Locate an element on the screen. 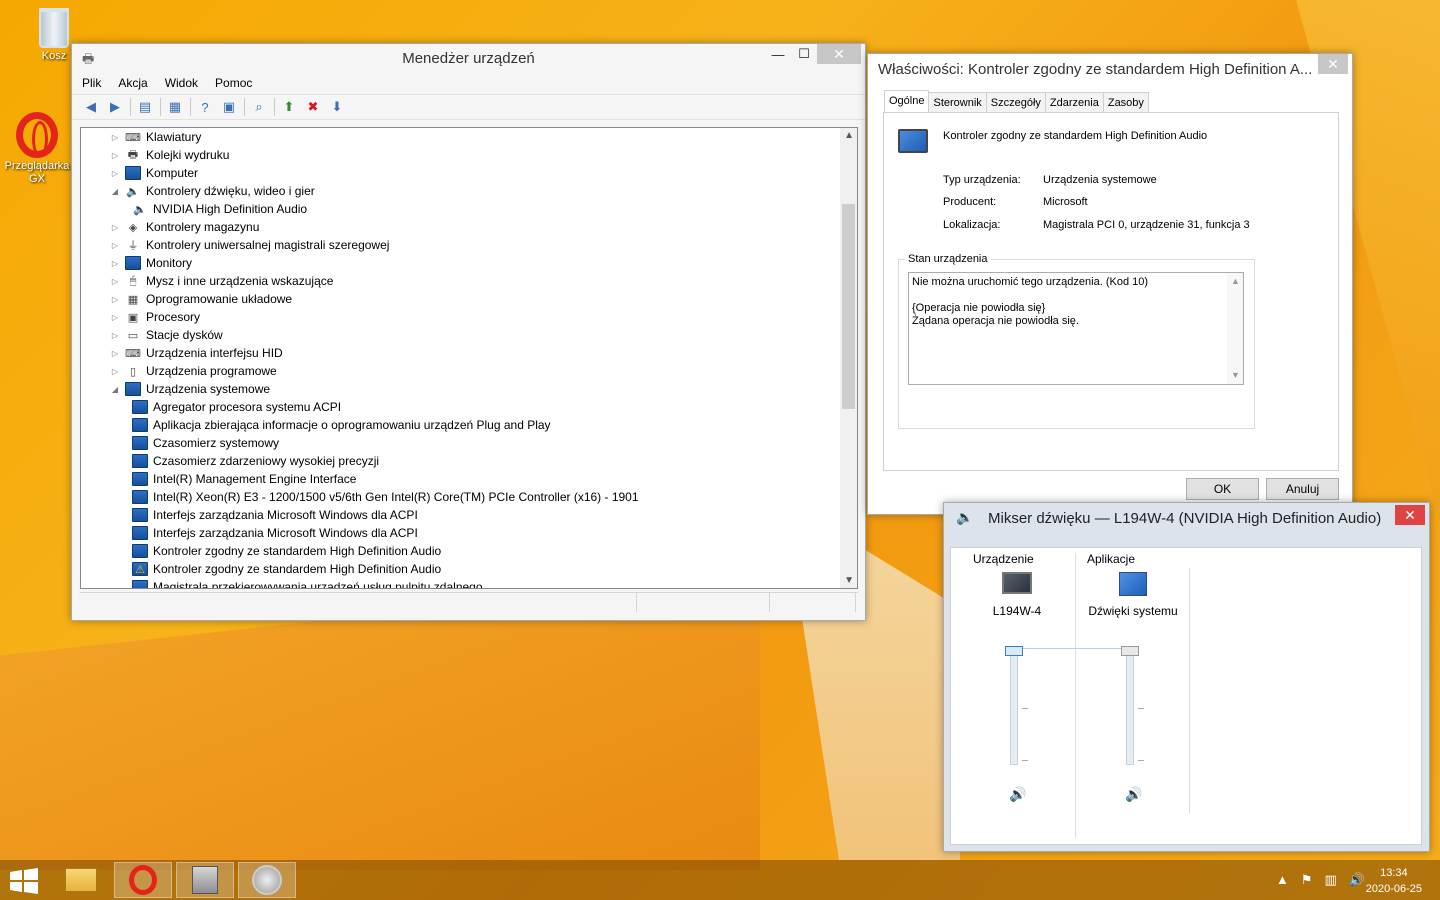 The height and width of the screenshot is (900, 1440). menu-action: Akcja is located at coordinates (132, 83).